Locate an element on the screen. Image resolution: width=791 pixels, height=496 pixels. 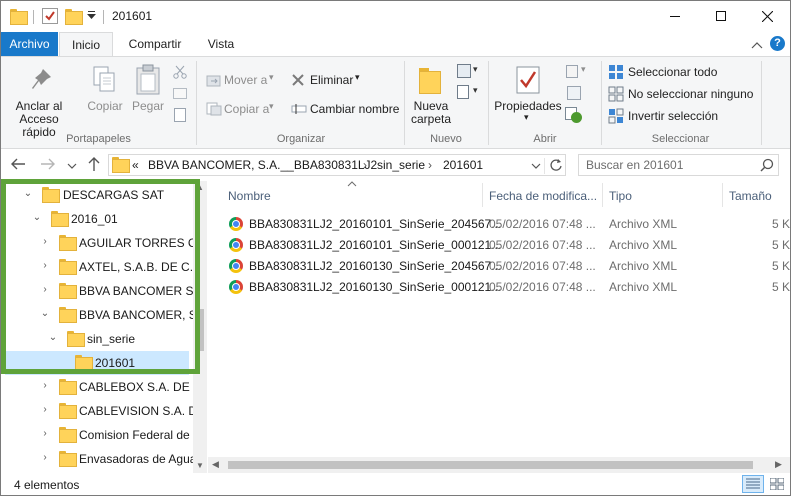
select-none-button: No seleccionar ninguno is located at coordinates (693, 94).